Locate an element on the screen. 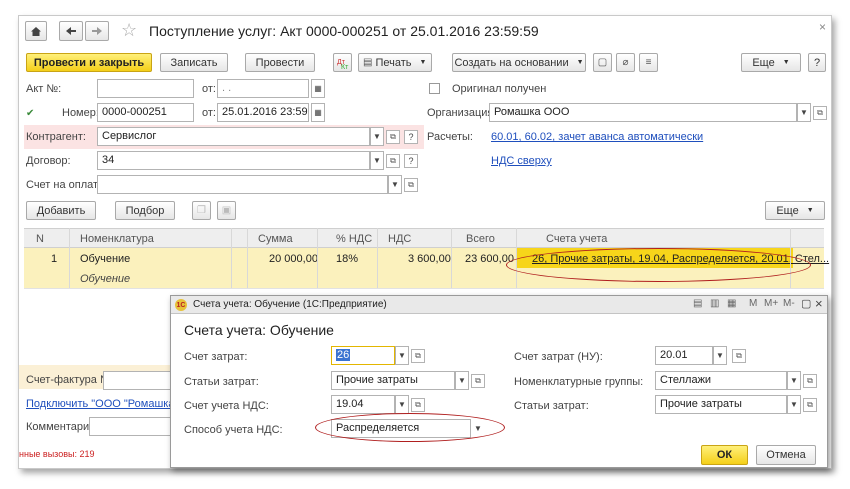  ok-button: ОК is located at coordinates (724, 455).